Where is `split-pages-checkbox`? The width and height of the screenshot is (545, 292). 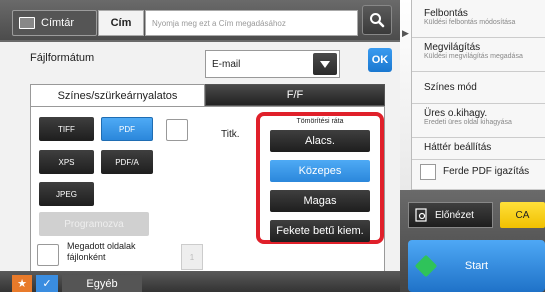 split-pages-checkbox is located at coordinates (48, 255).